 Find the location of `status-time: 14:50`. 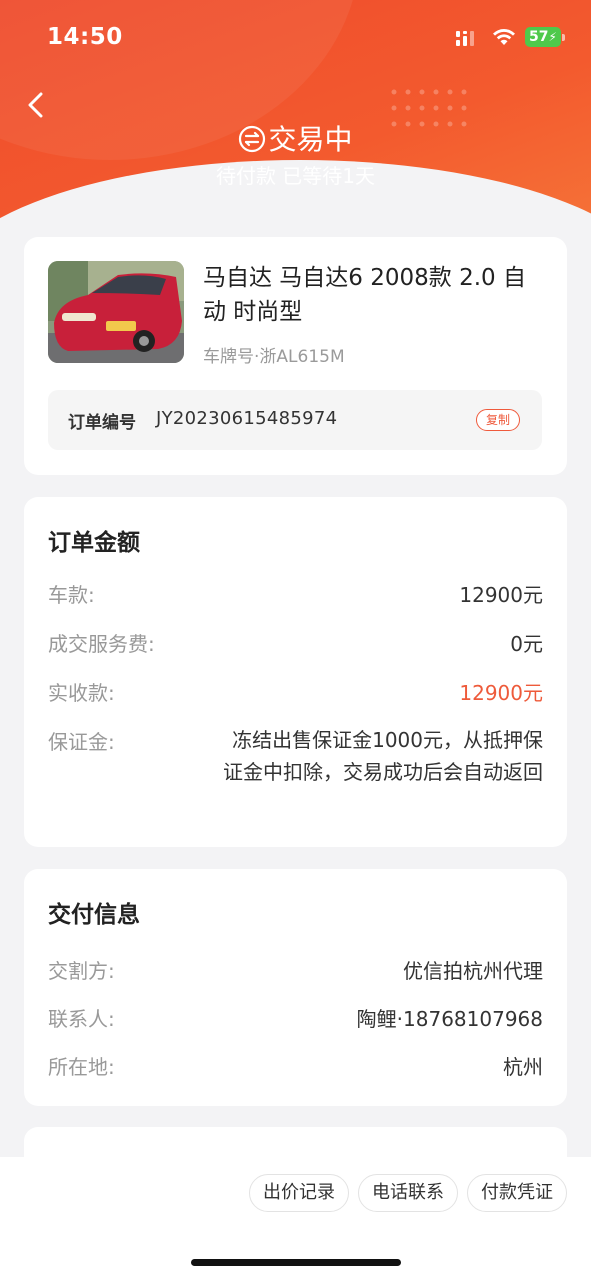

status-time: 14:50 is located at coordinates (85, 37).